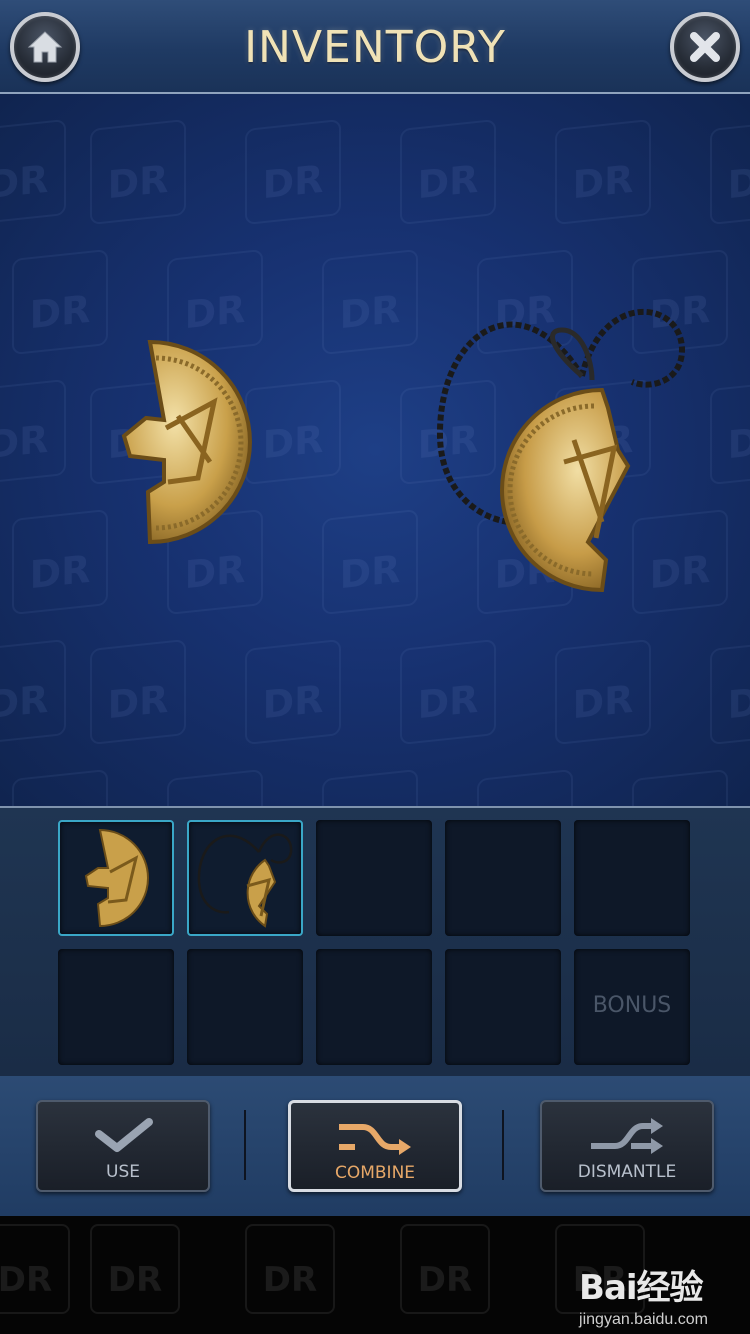 Image resolution: width=750 pixels, height=1334 pixels. I want to click on dismantle-arrows-icon, so click(627, 1136).